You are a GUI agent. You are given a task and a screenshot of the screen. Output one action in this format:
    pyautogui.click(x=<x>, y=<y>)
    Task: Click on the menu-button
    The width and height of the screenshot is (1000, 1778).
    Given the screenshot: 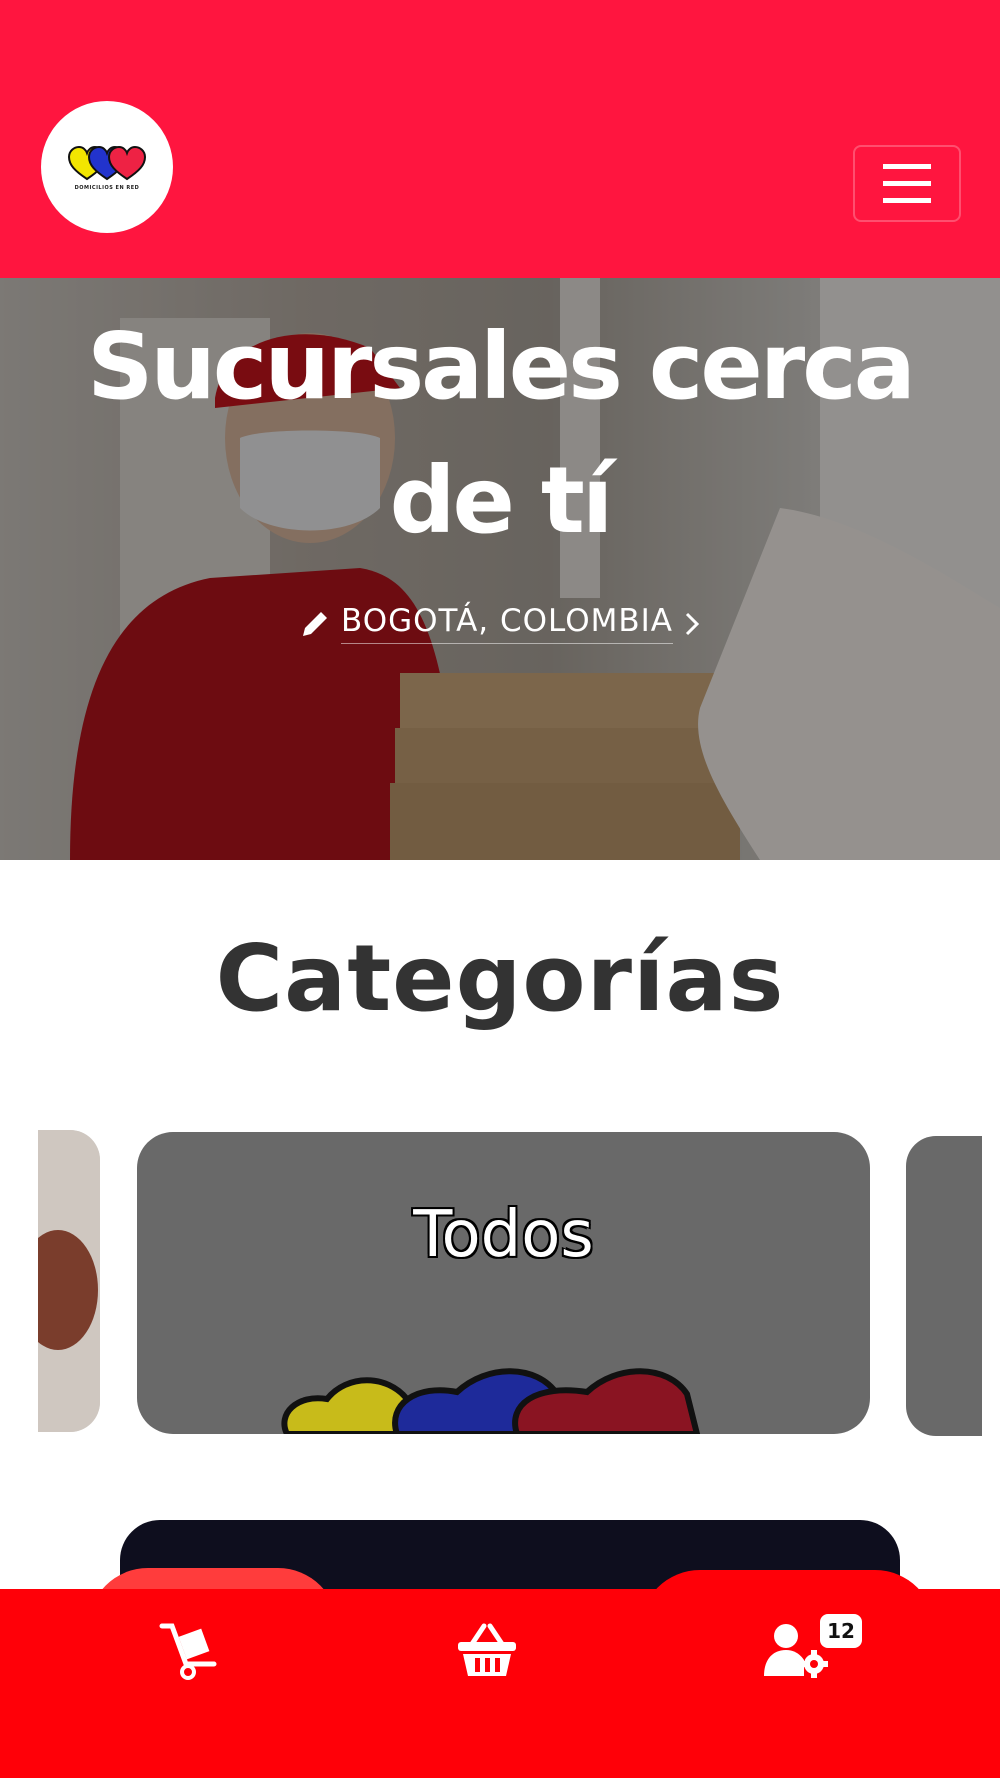 What is the action you would take?
    pyautogui.click(x=907, y=183)
    